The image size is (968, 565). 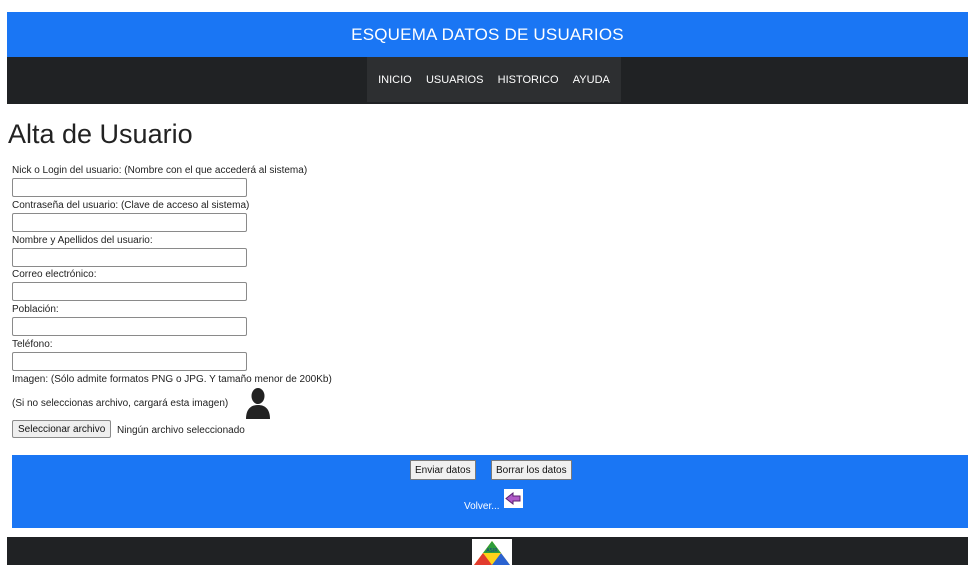 What do you see at coordinates (129, 291) in the screenshot?
I see `email-input` at bounding box center [129, 291].